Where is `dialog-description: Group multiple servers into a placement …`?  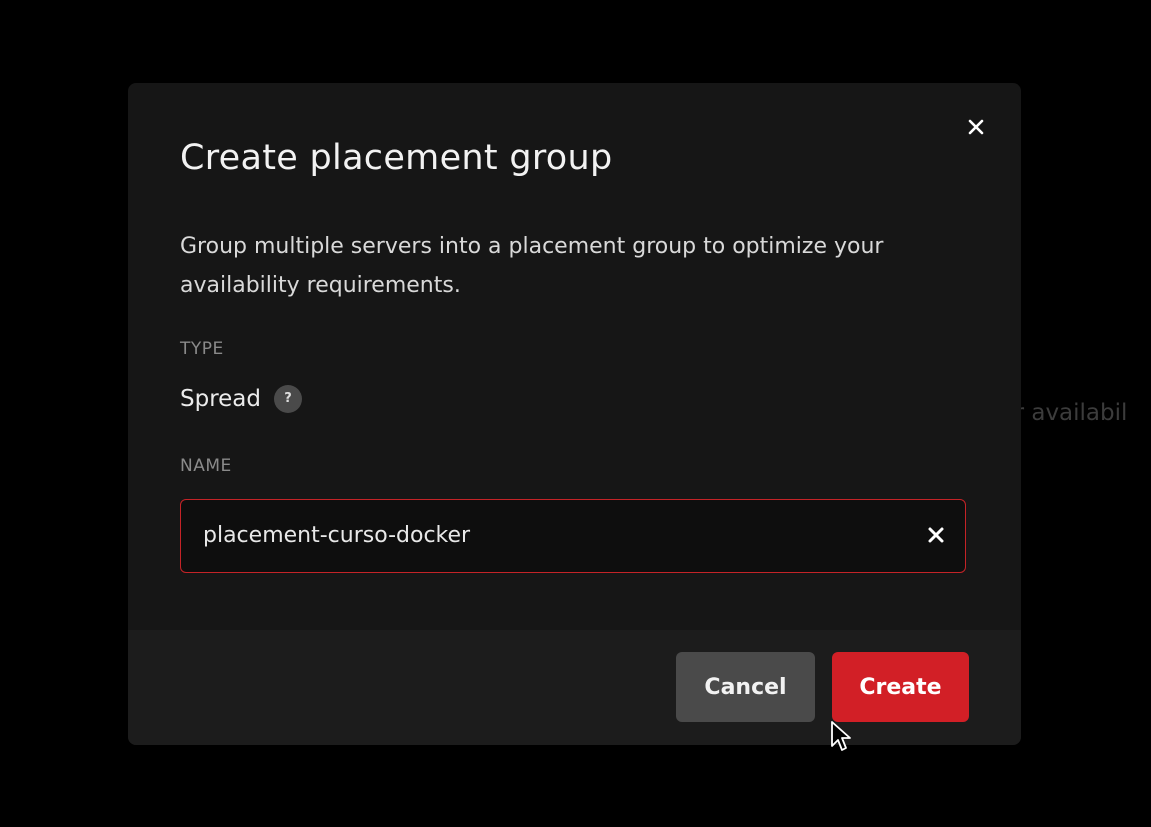 dialog-description: Group multiple servers into a placement … is located at coordinates (532, 266).